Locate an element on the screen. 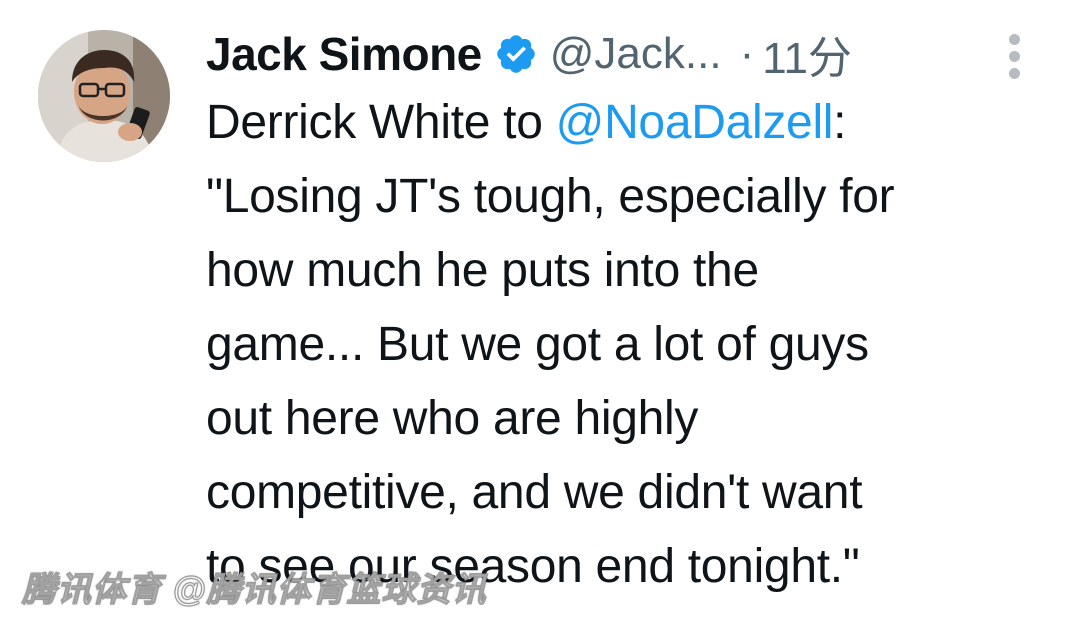 The width and height of the screenshot is (1080, 623). tweet-line: how much he puts into the is located at coordinates (482, 270).